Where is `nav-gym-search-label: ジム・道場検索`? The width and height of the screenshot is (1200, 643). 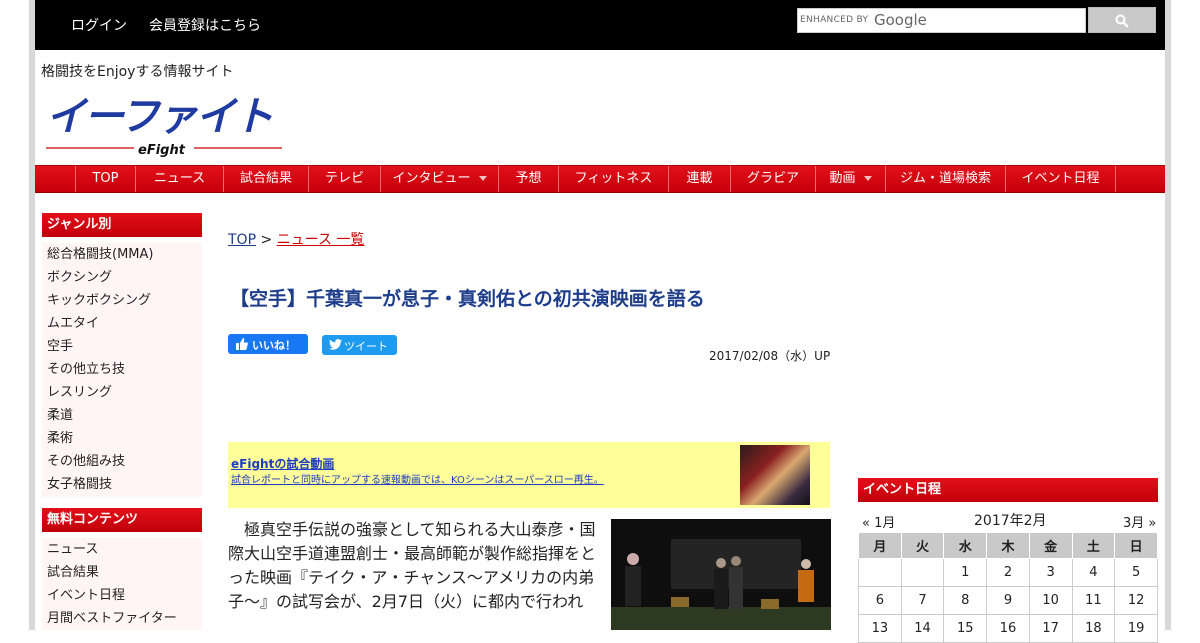
nav-gym-search-label: ジム・道場検索 is located at coordinates (945, 178).